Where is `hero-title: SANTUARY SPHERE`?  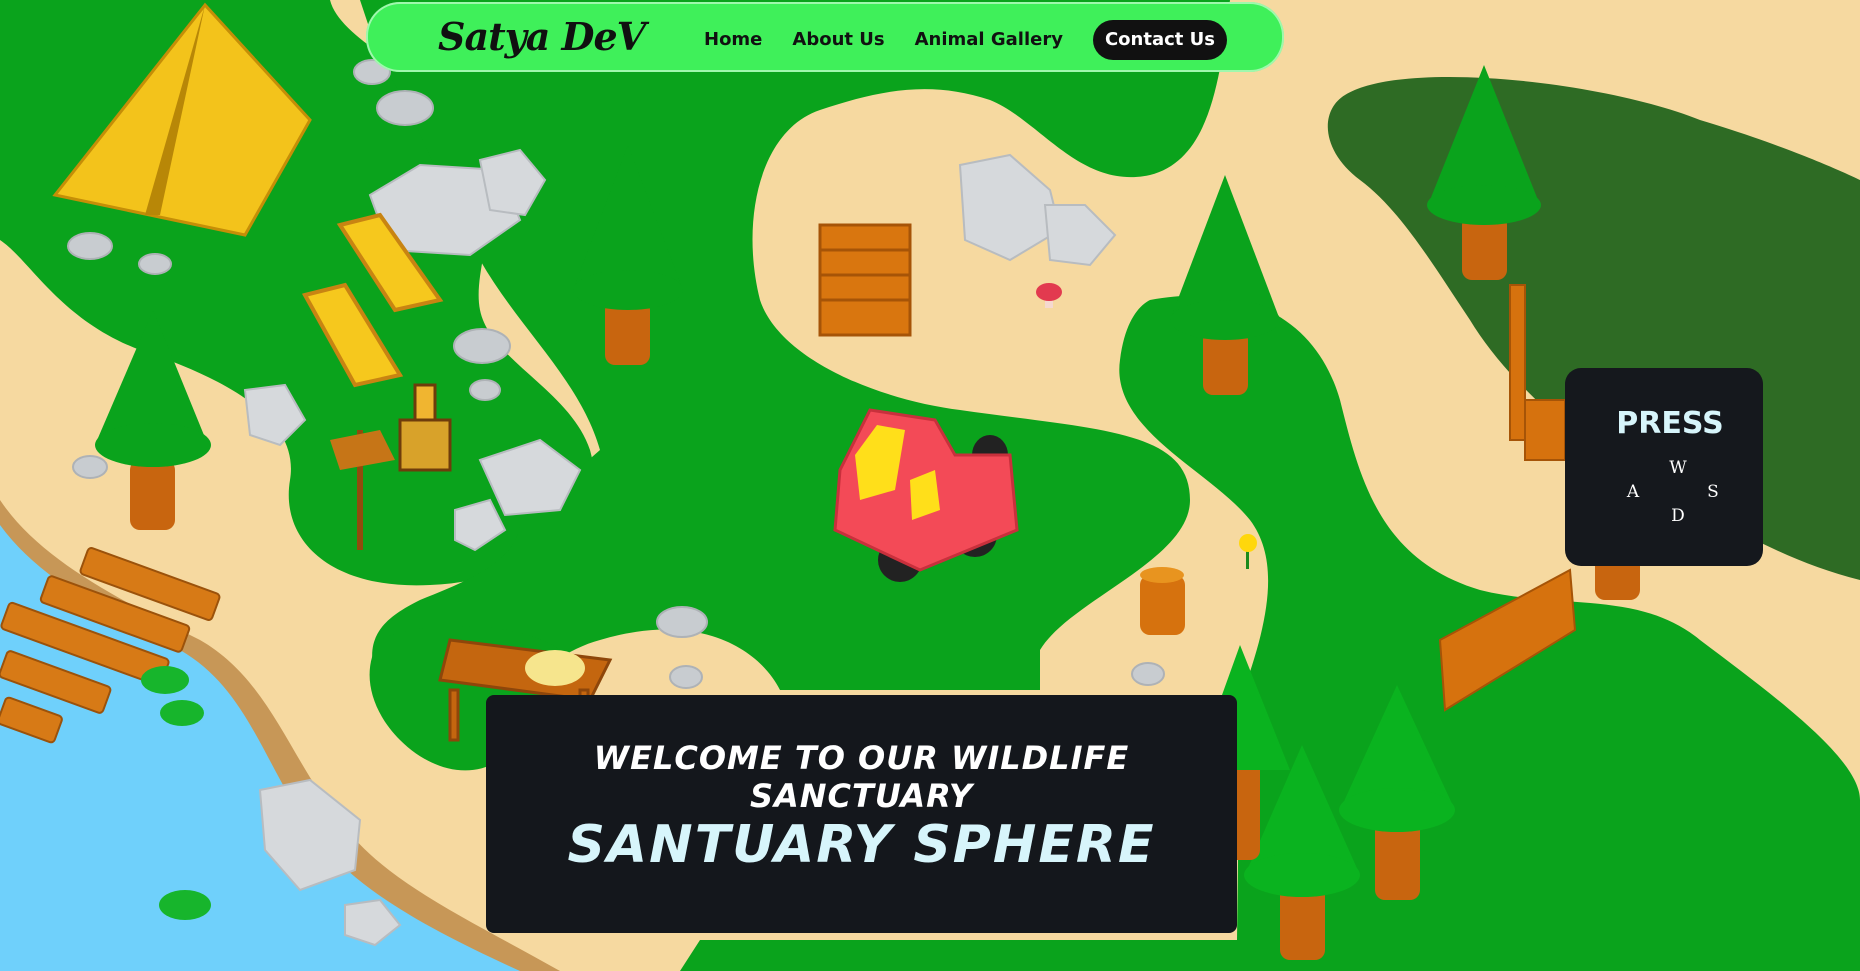 hero-title: SANTUARY SPHERE is located at coordinates (861, 845).